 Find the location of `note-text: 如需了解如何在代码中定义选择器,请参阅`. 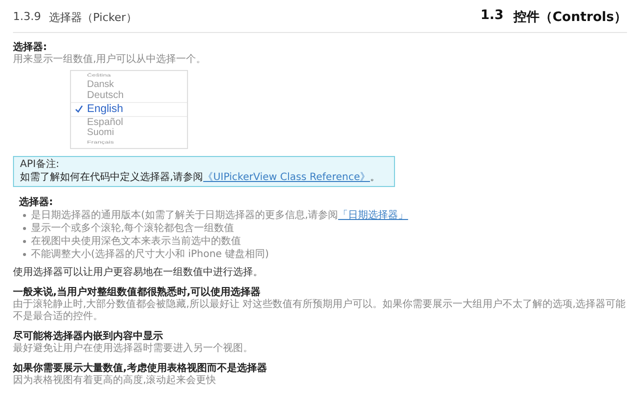

note-text: 如需了解如何在代码中定义选择器,请参阅 is located at coordinates (112, 178).